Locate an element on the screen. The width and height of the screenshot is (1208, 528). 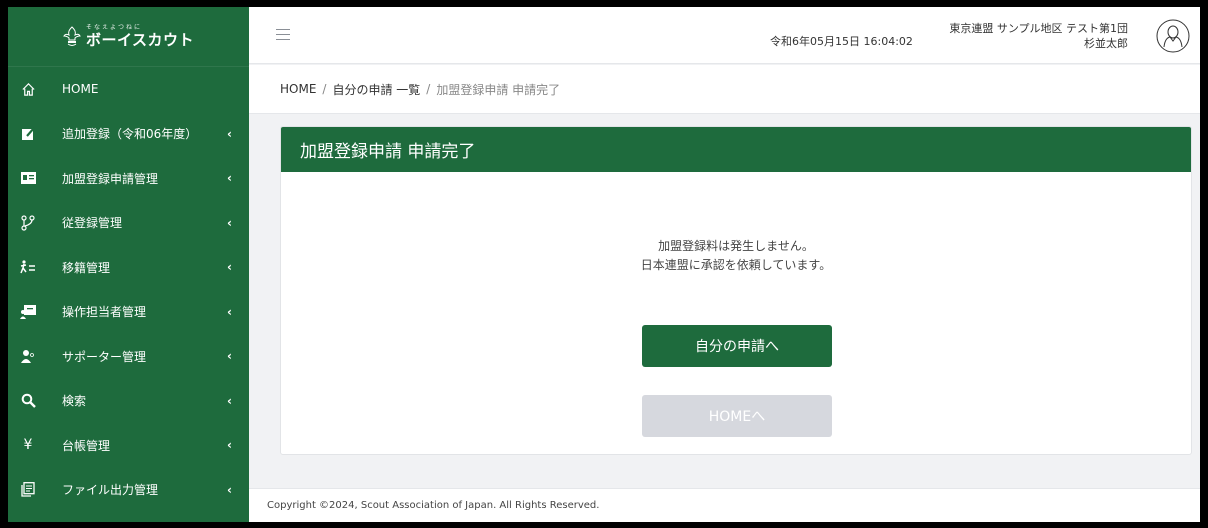
branch-icon is located at coordinates (28, 223).